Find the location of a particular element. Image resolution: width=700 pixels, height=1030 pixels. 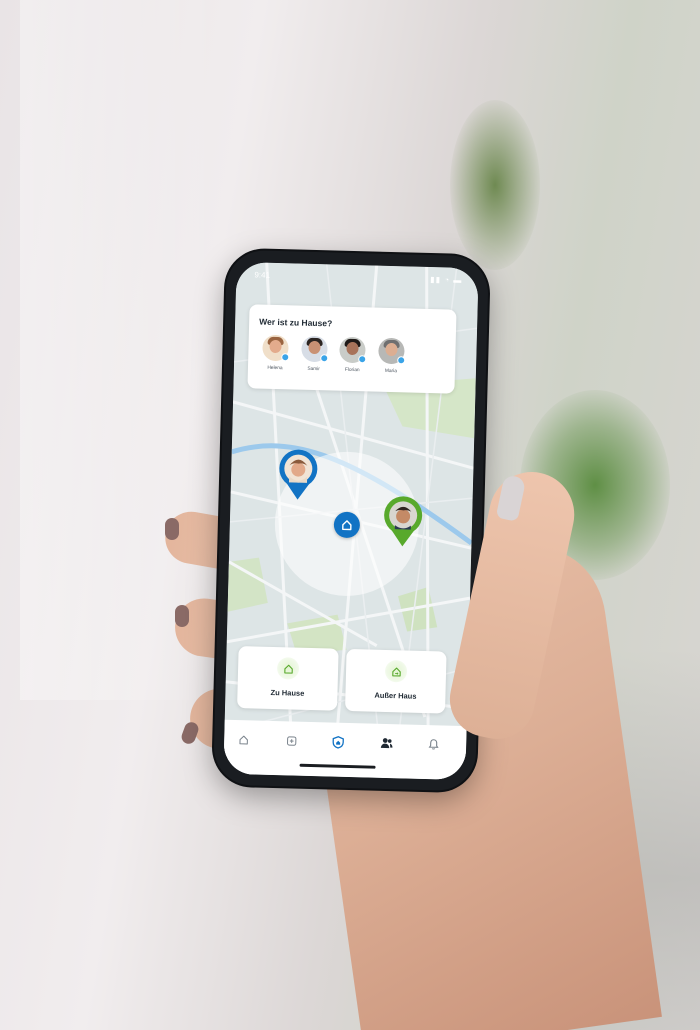

member-name: Maria is located at coordinates (390, 371).